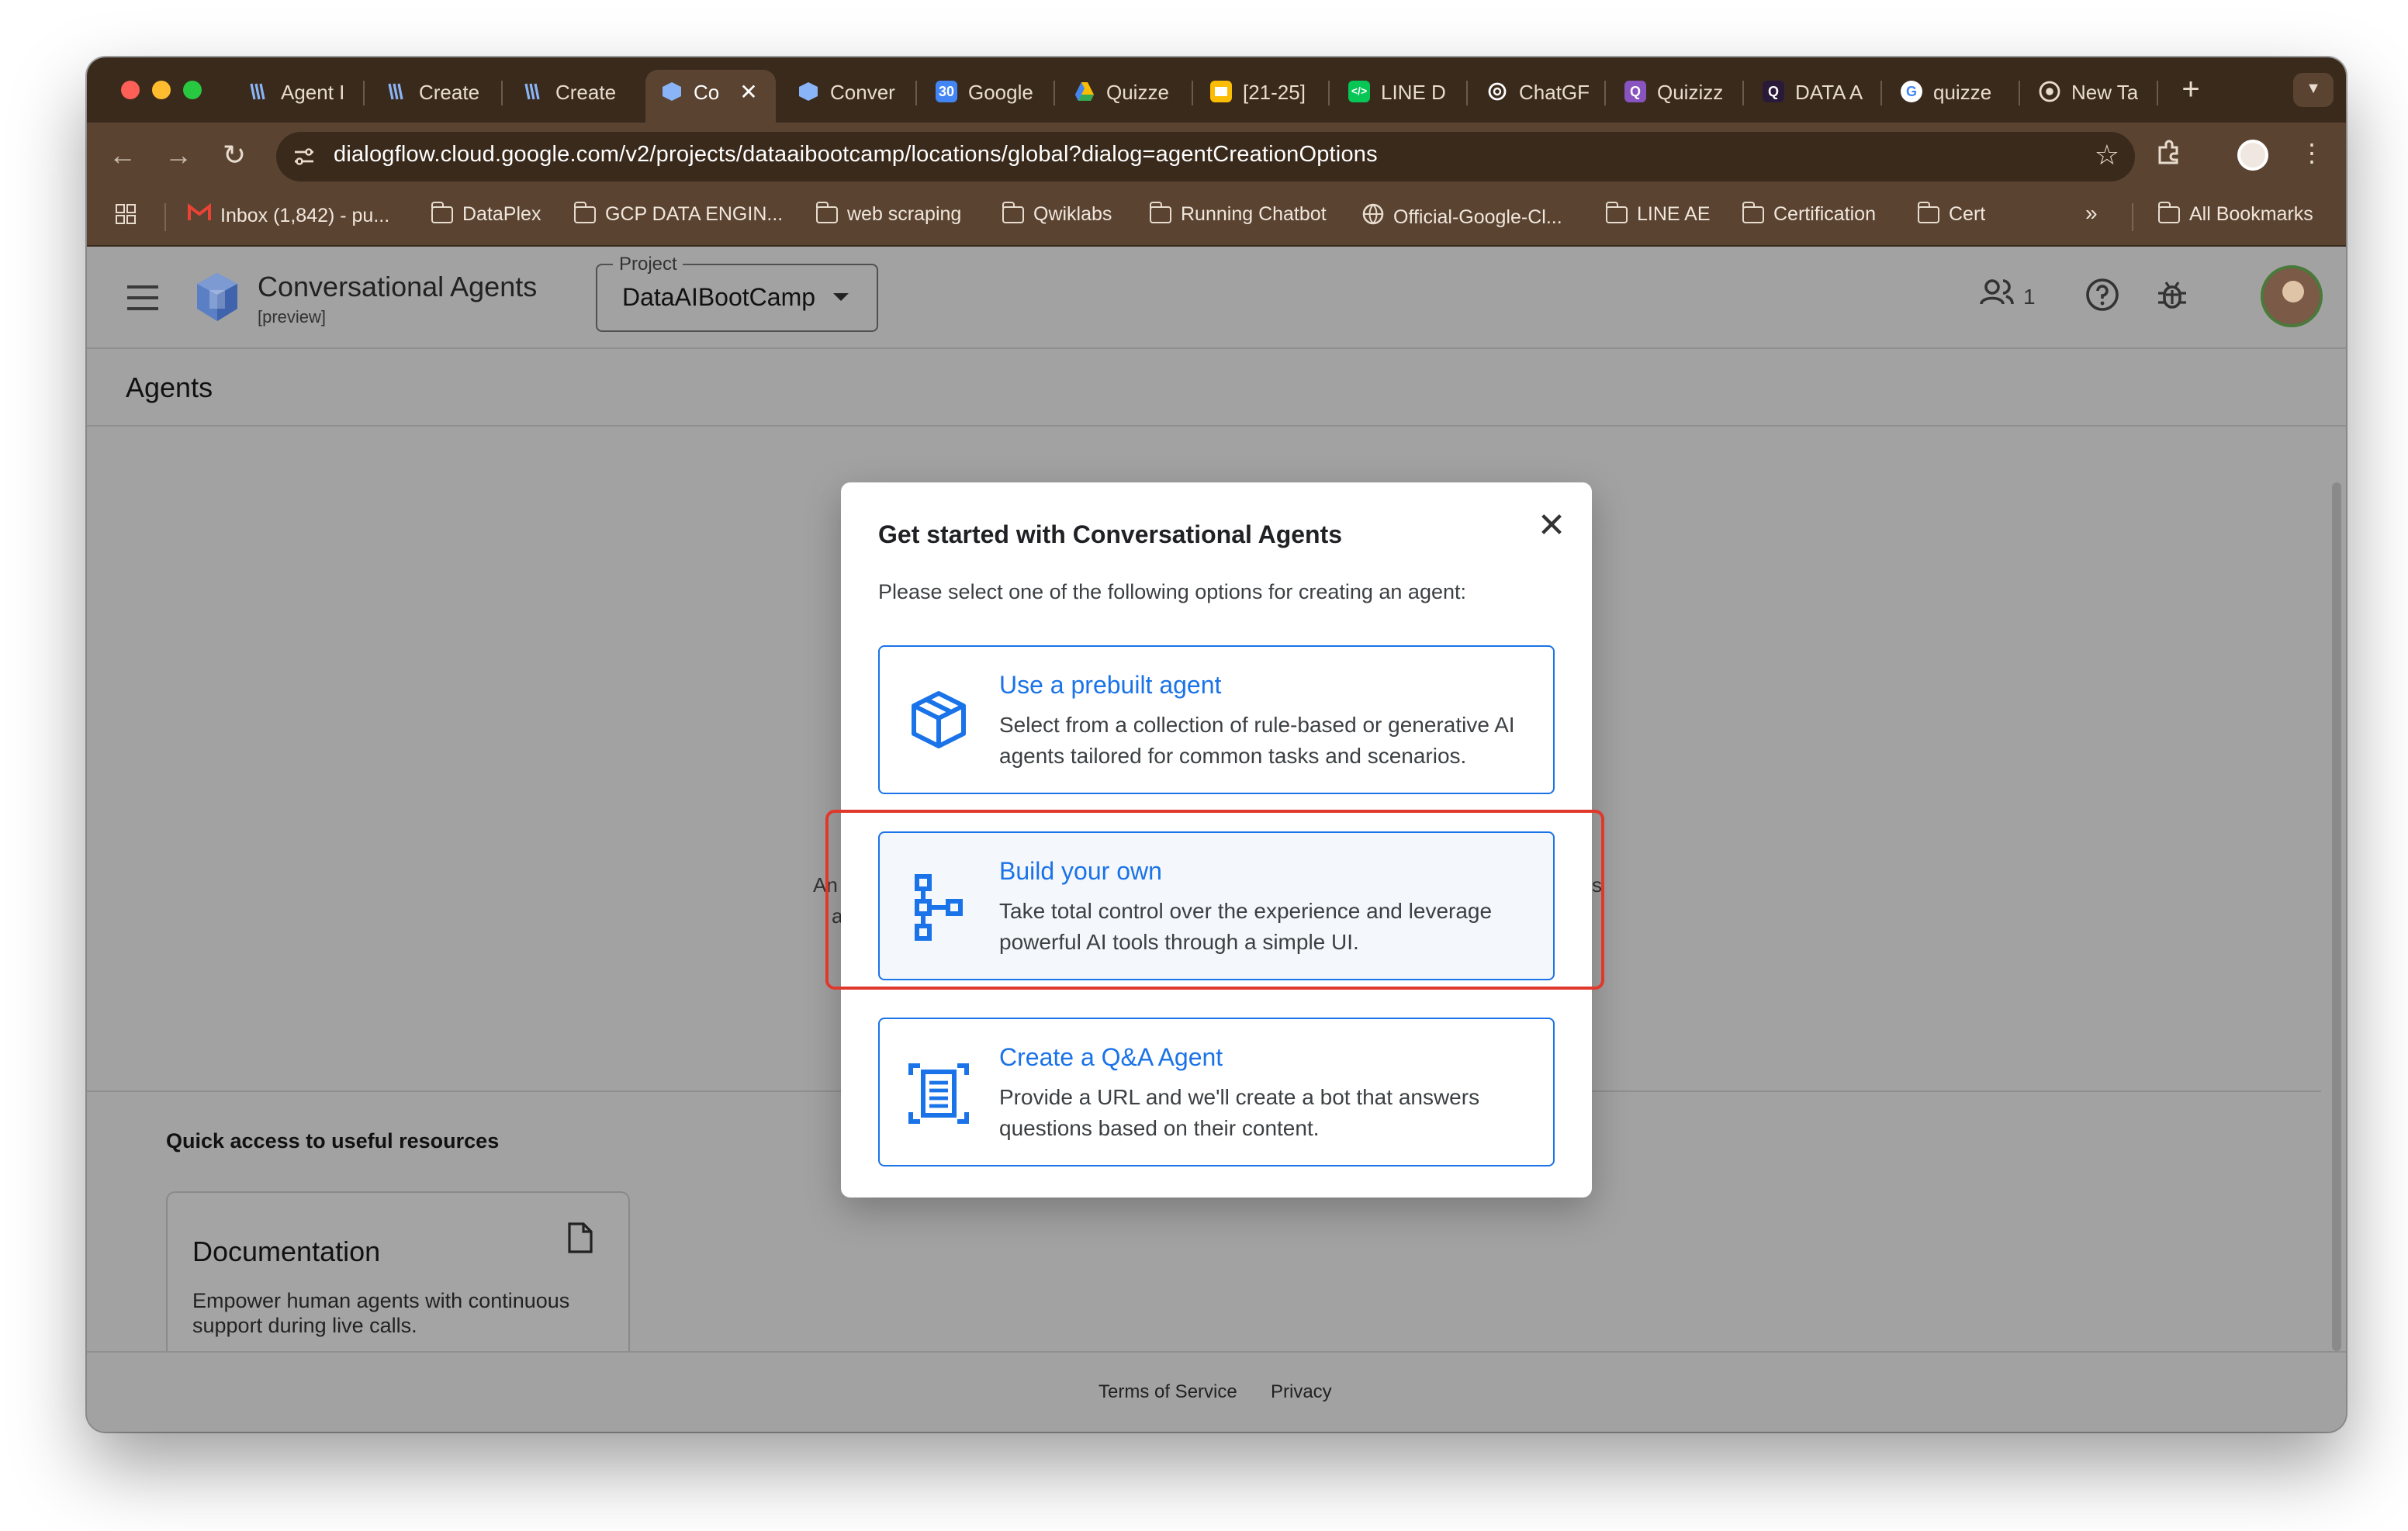 This screenshot has width=2408, height=1531. I want to click on more-menu-icon: ⋮, so click(2312, 155).